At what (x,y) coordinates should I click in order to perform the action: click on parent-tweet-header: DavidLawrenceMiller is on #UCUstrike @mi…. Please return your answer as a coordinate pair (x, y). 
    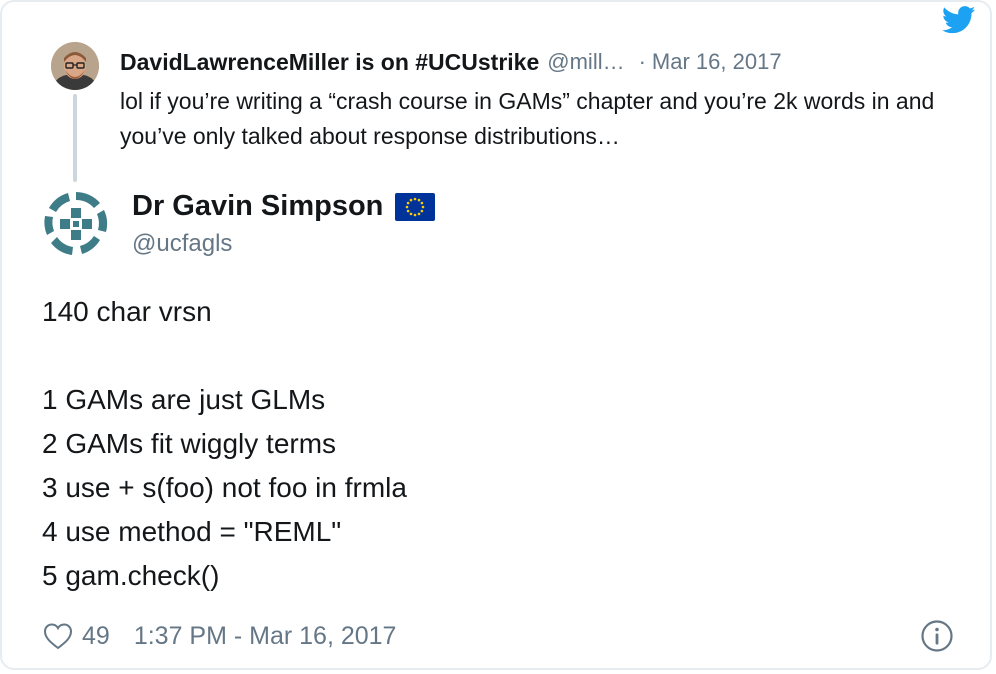
    Looking at the image, I should click on (540, 62).